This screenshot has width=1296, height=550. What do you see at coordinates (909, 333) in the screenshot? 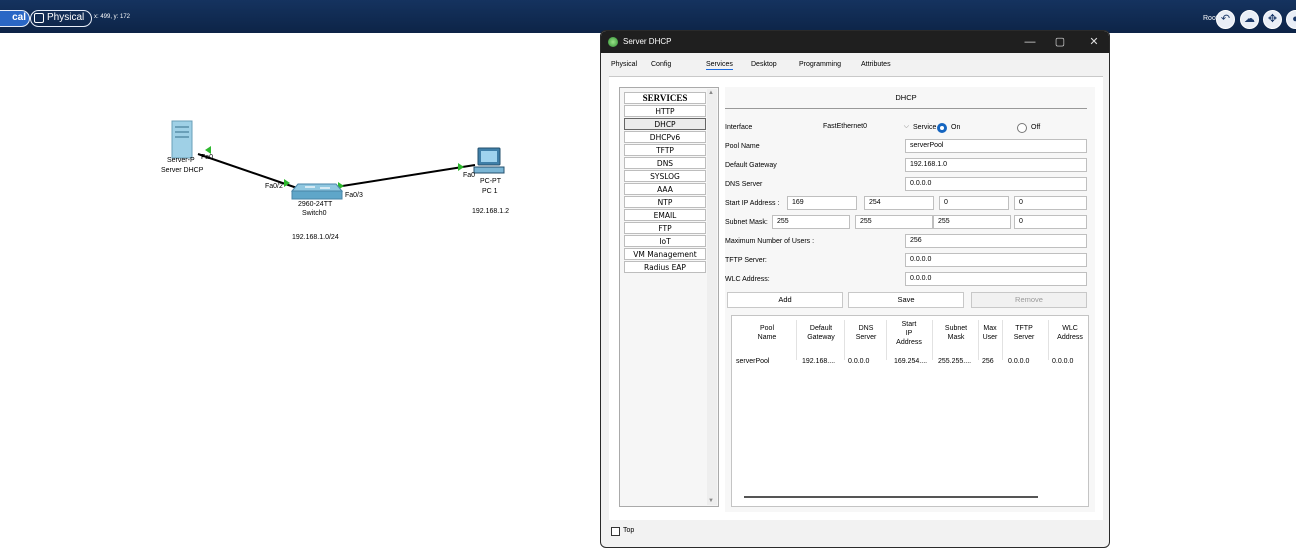
I see `col-start-ip: Start IP Address` at bounding box center [909, 333].